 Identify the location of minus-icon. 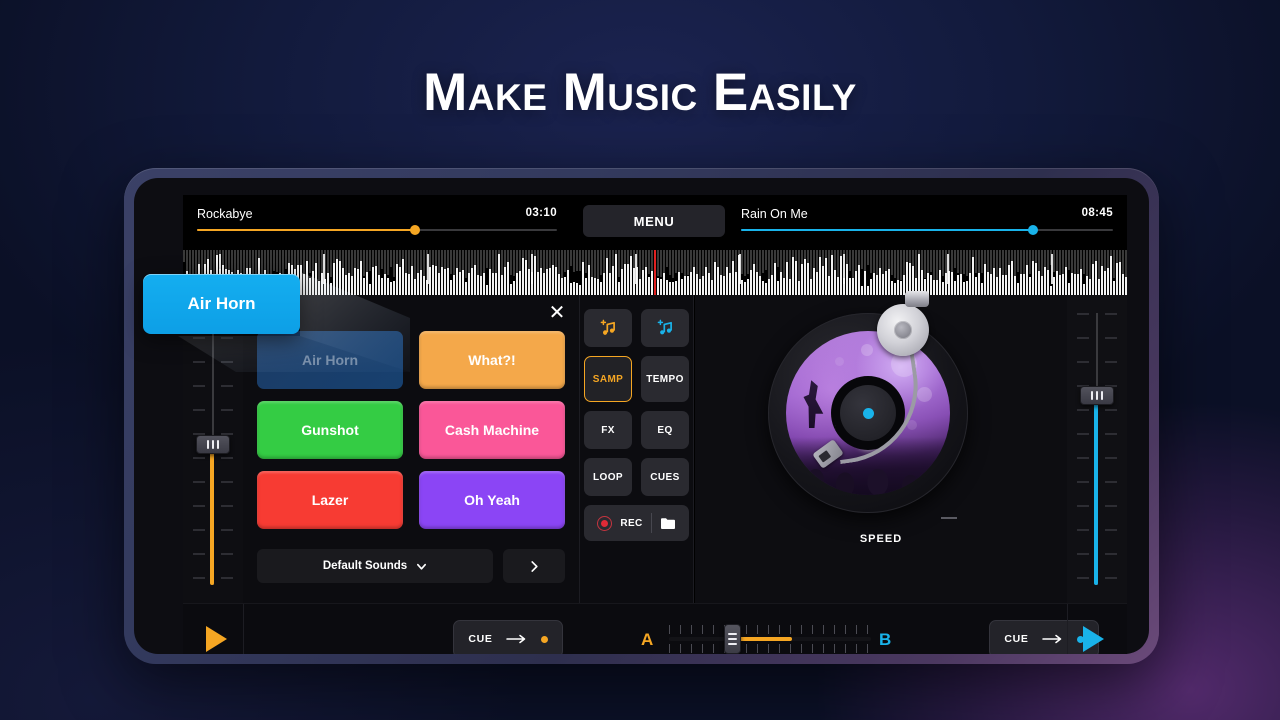
(949, 518).